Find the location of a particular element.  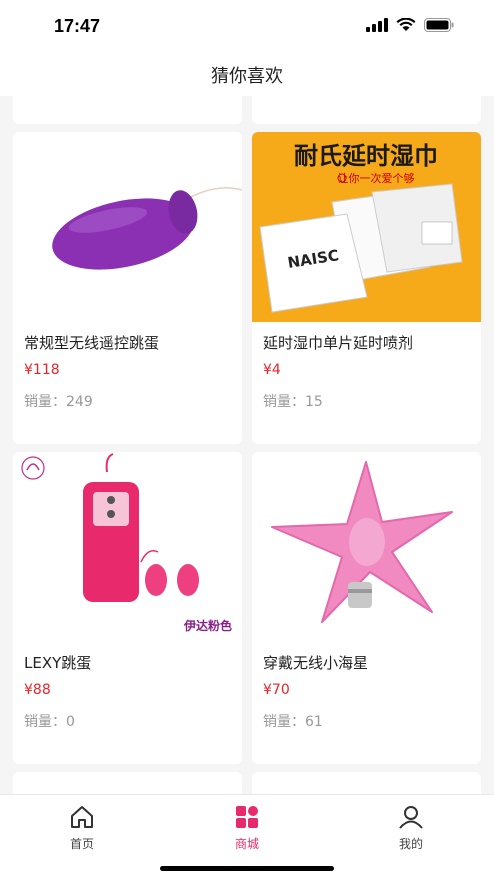

image-corner-text: 伊达粉色 is located at coordinates (207, 625).